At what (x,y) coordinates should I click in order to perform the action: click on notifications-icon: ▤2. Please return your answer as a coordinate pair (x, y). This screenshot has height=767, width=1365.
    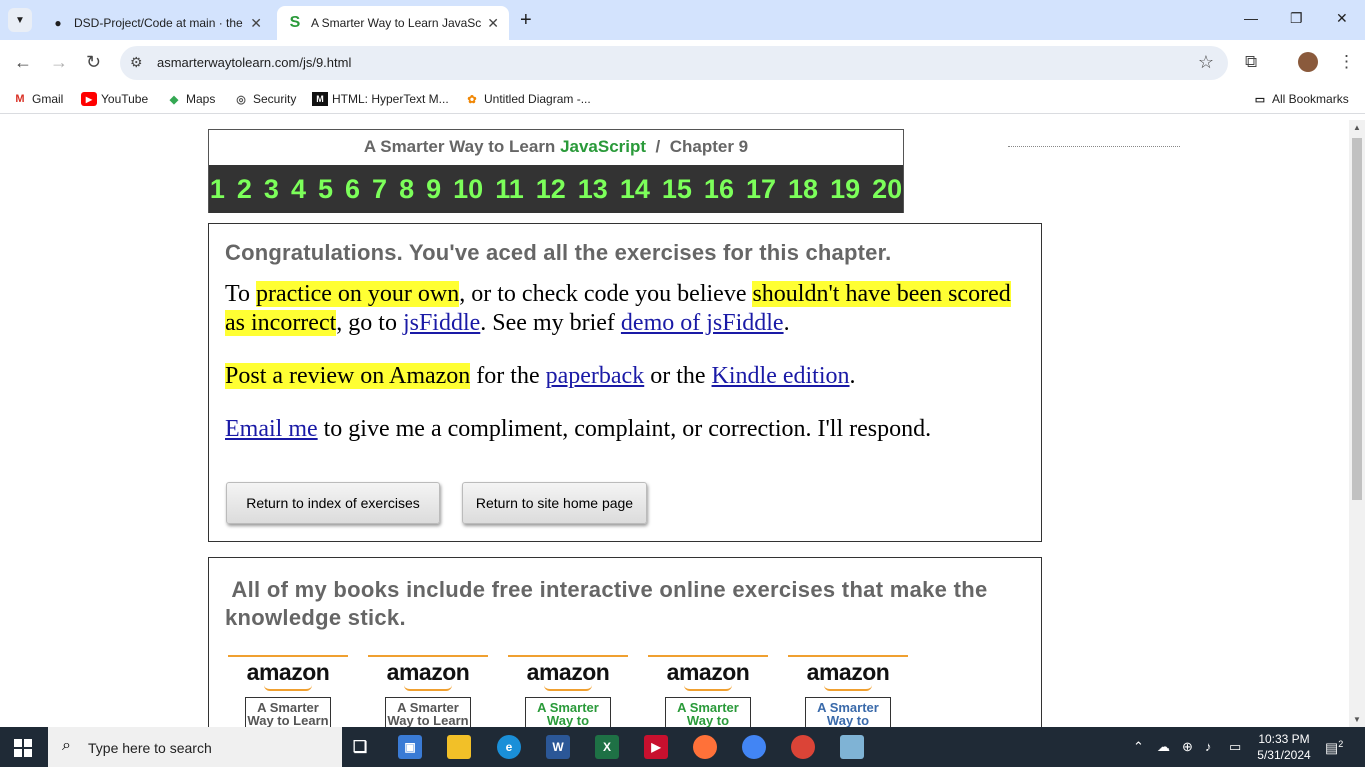
    Looking at the image, I should click on (1334, 748).